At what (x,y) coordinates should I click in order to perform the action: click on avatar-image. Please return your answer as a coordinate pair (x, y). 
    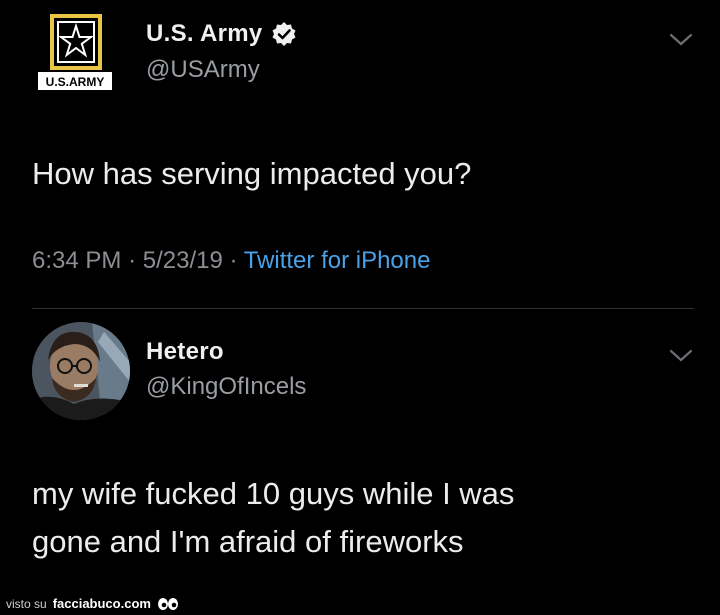
    Looking at the image, I should click on (81, 371).